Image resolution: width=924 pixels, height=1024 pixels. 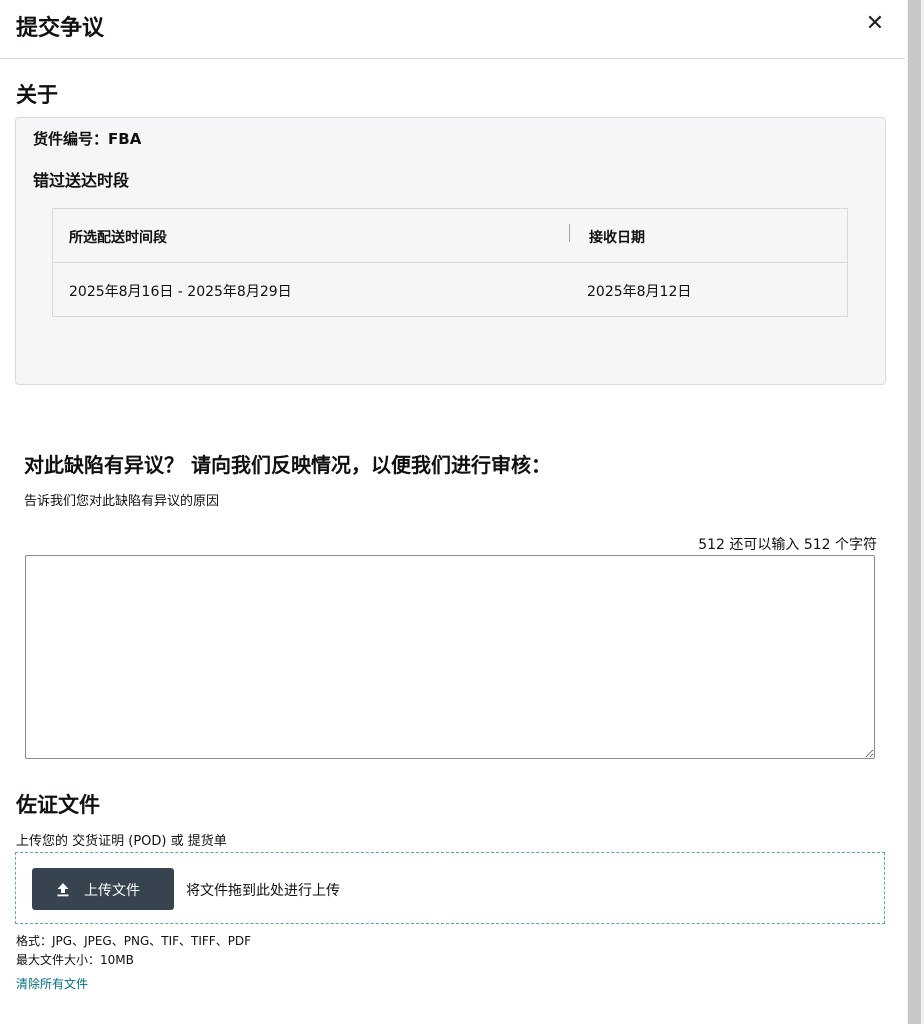 What do you see at coordinates (52, 983) in the screenshot?
I see `clear-all-files-link: 清除所有文件` at bounding box center [52, 983].